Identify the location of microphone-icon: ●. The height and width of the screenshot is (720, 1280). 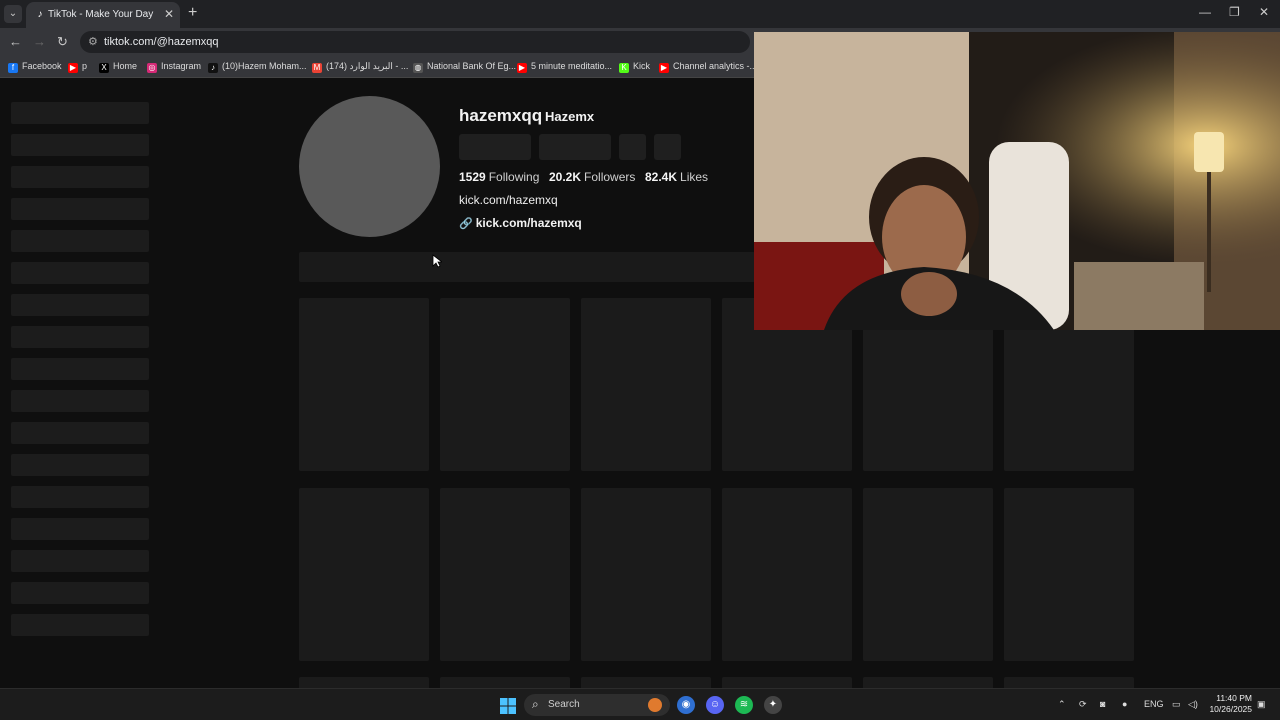
(1124, 704).